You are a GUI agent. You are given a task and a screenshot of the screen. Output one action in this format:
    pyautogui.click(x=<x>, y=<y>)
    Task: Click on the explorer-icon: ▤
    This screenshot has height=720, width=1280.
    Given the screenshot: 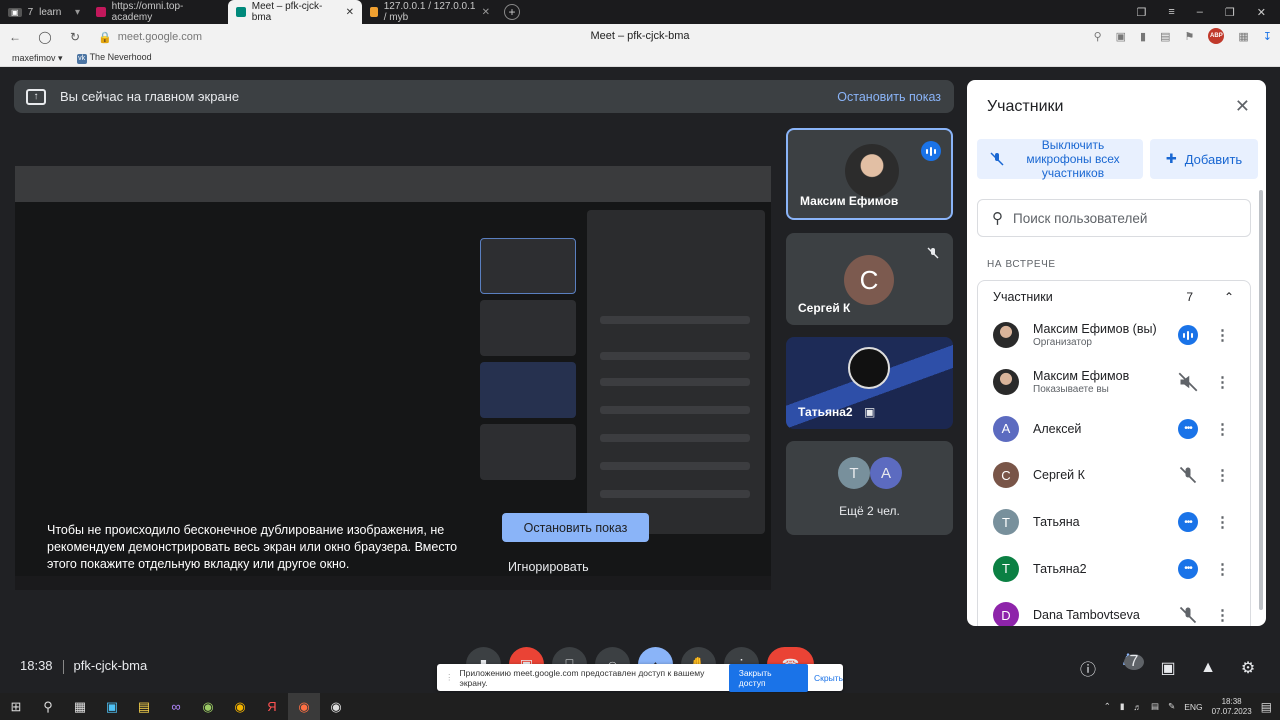 What is the action you would take?
    pyautogui.click(x=144, y=706)
    